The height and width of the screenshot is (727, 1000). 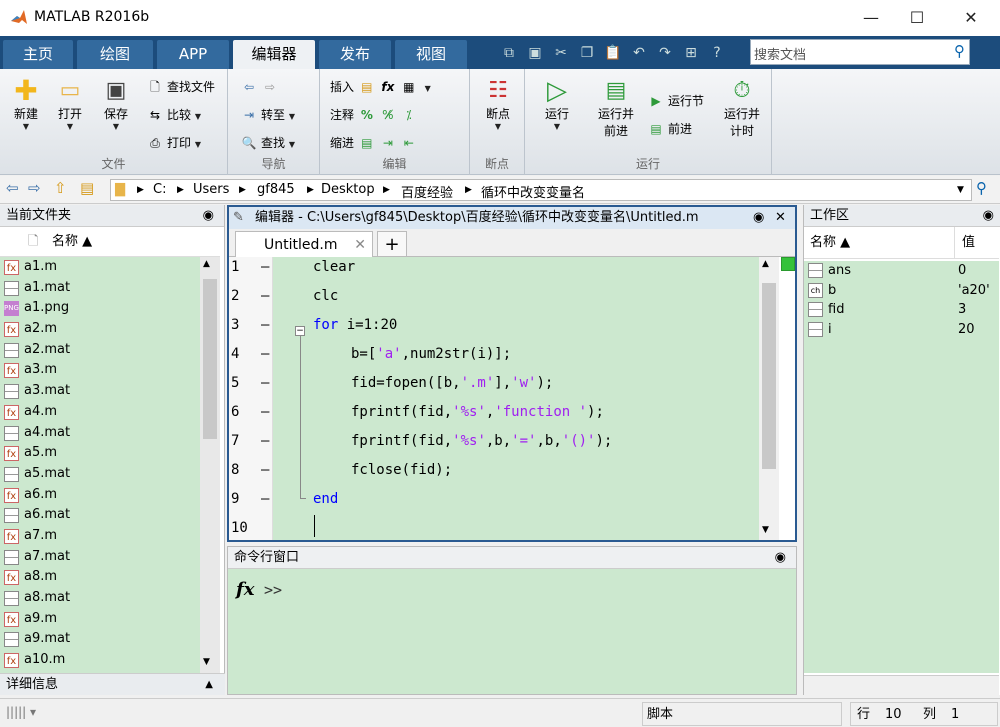 What do you see at coordinates (100, 495) in the screenshot?
I see `file-item: fx a6.m` at bounding box center [100, 495].